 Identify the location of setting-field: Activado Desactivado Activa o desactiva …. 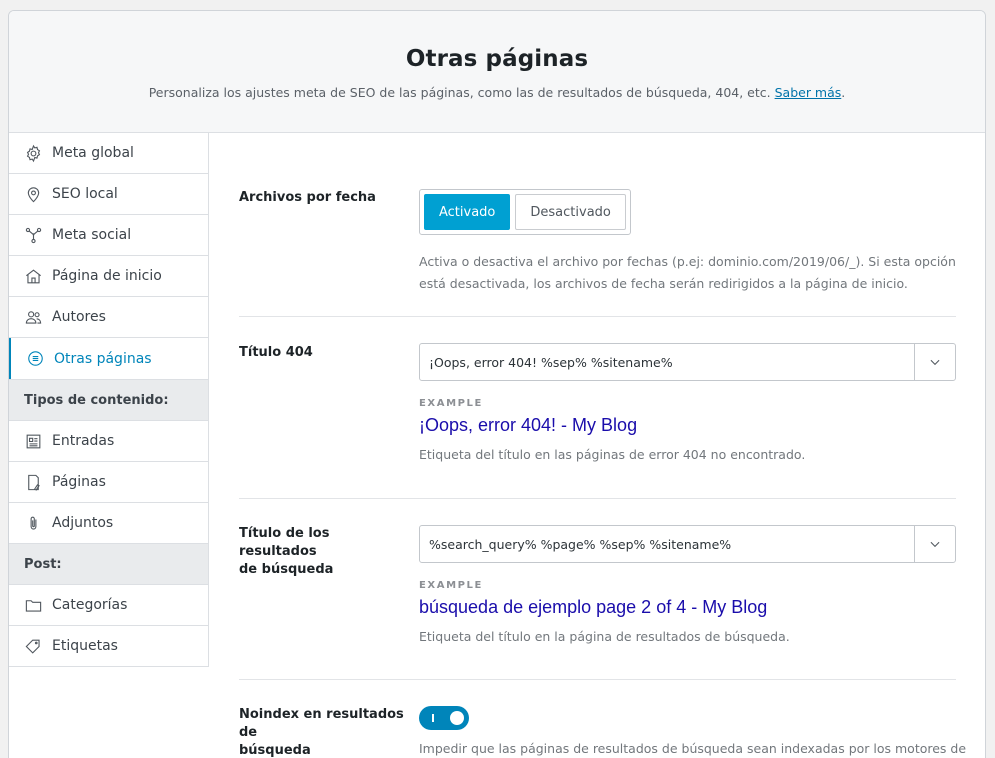
(687, 242).